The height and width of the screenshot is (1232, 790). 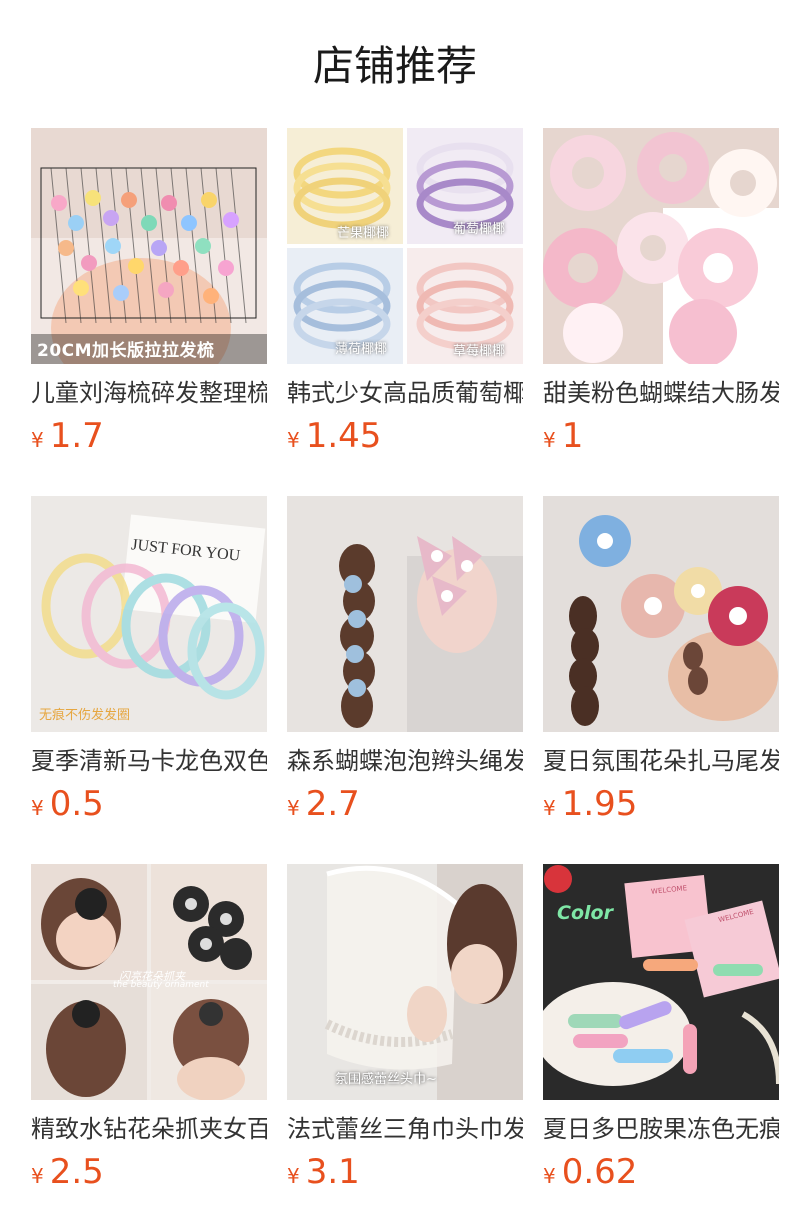 I want to click on product-price: ¥1, so click(x=563, y=436).